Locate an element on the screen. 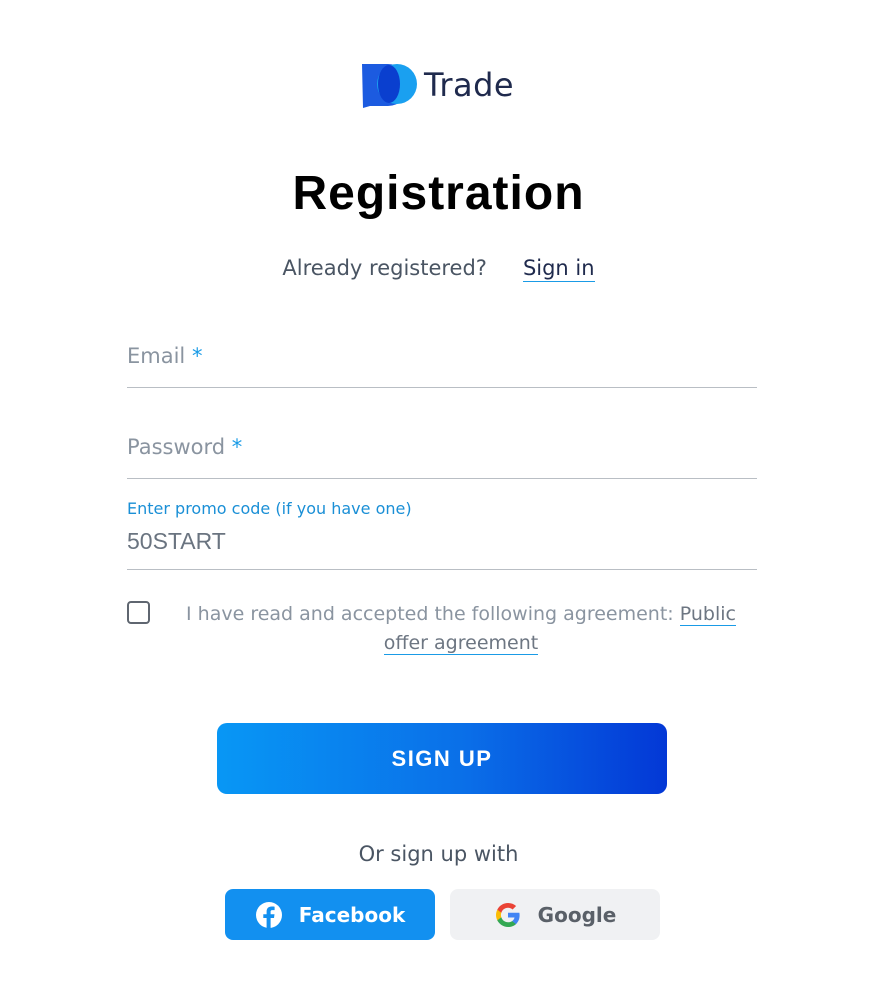  google-label: Google is located at coordinates (577, 914).